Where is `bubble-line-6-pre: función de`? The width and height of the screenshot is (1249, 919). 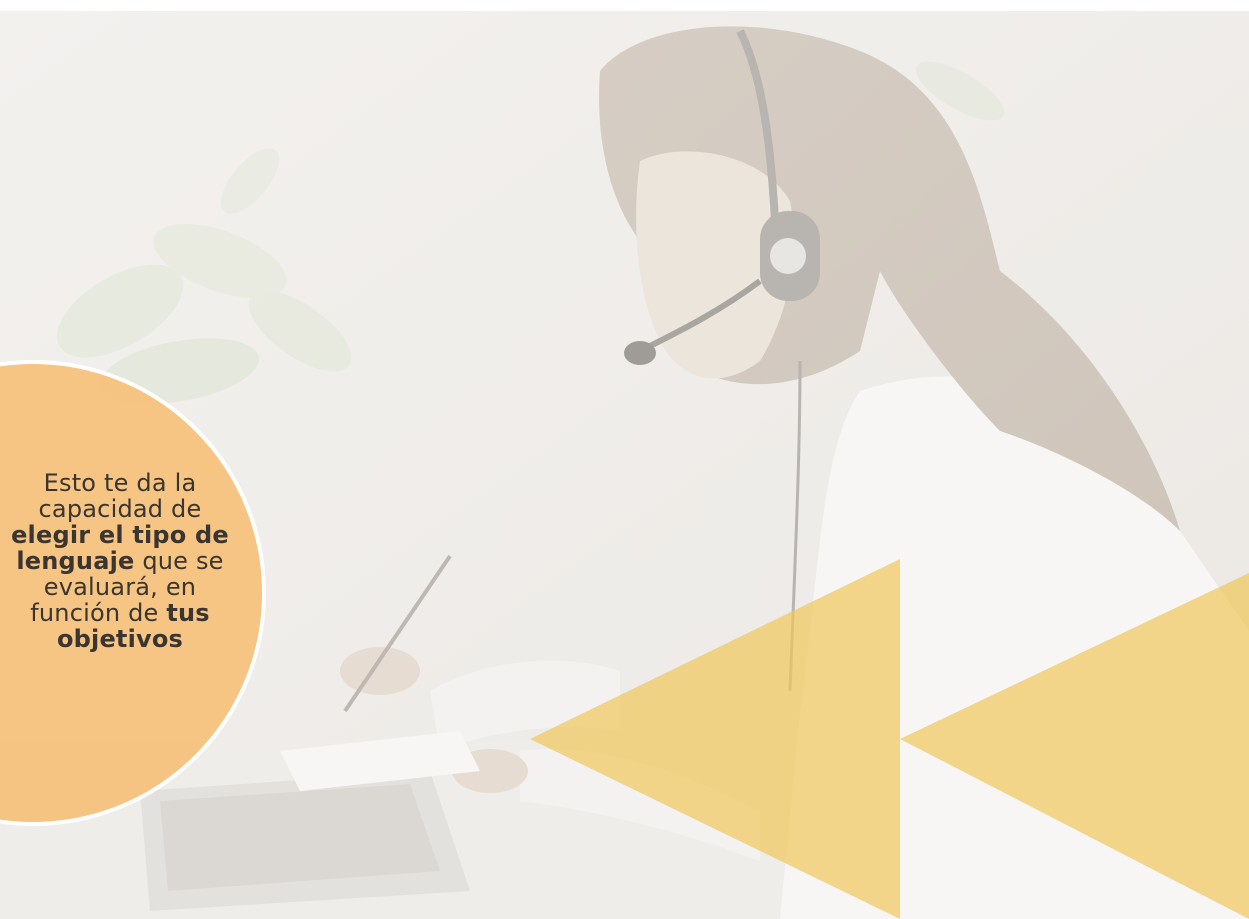 bubble-line-6-pre: función de is located at coordinates (98, 613).